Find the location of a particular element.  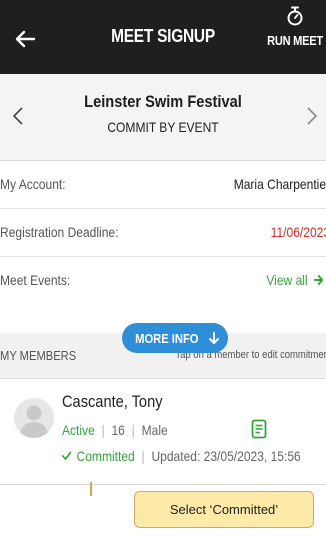

account-label: My Account: is located at coordinates (33, 184).